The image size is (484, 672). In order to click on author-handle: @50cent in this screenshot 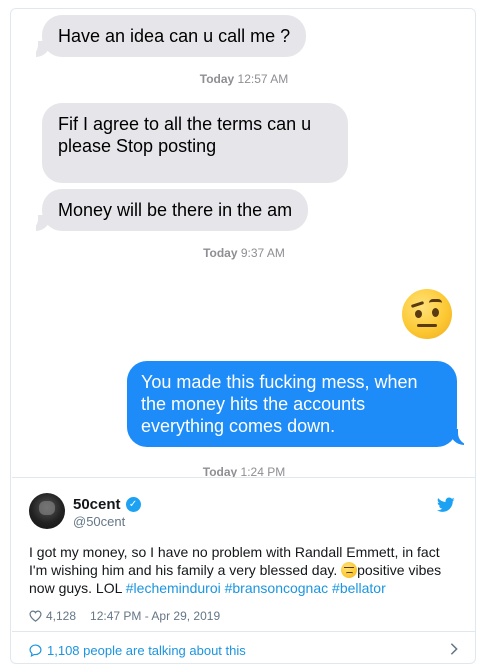, I will do `click(99, 521)`.